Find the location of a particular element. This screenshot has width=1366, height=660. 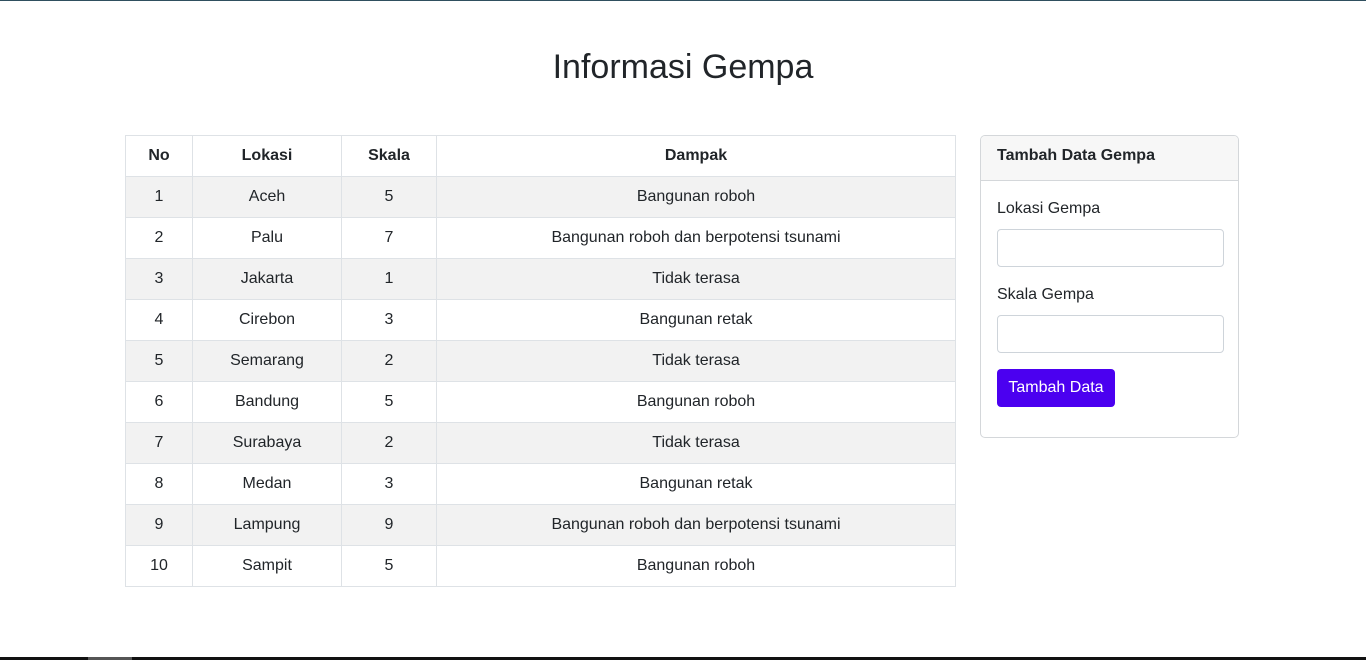

cell-no: 9 is located at coordinates (159, 525).